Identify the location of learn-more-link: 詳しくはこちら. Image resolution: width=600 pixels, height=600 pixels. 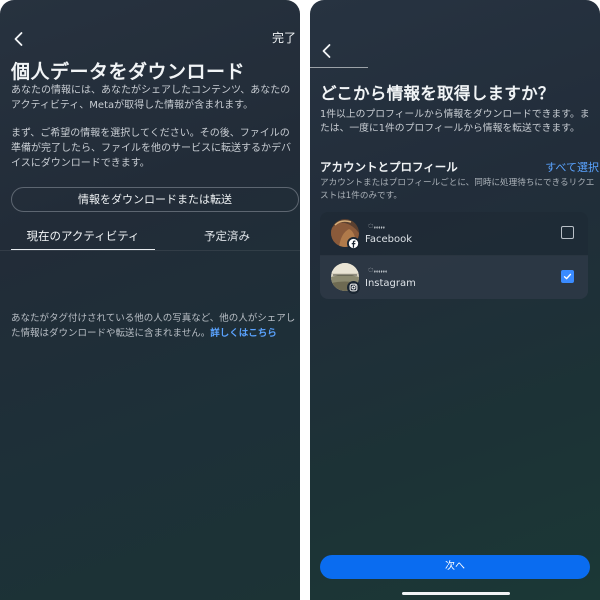
(243, 333).